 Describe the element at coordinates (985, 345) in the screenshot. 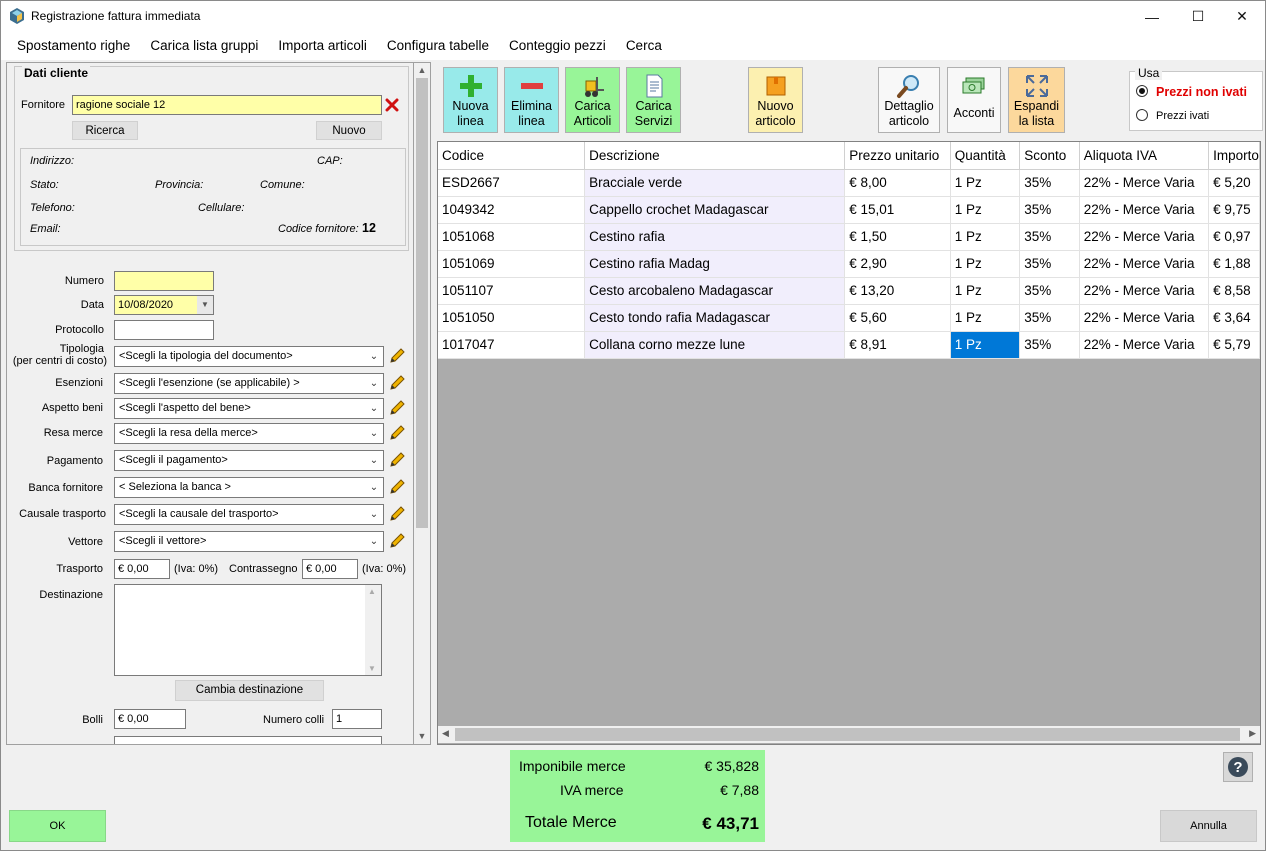

I see `cell-quantita-selected: 1 Pz` at that location.